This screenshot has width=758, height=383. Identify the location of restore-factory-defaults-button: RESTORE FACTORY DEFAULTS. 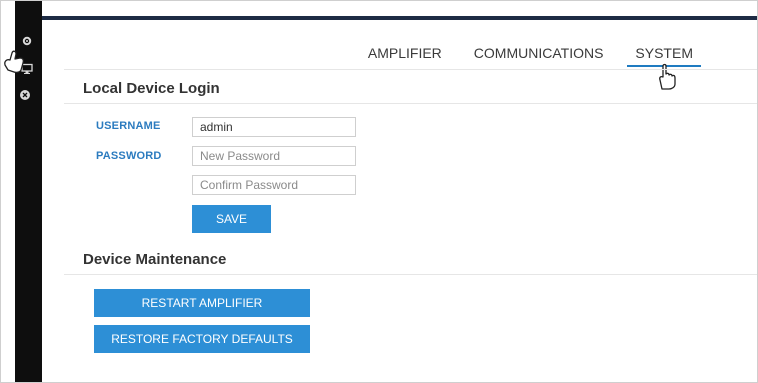
(202, 339).